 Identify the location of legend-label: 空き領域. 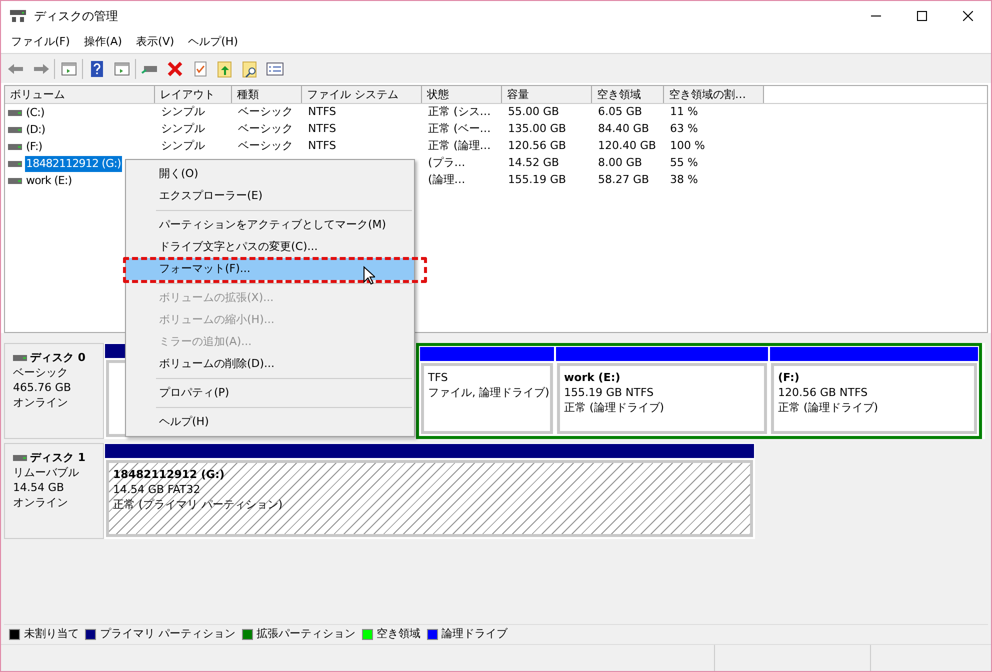
(398, 634).